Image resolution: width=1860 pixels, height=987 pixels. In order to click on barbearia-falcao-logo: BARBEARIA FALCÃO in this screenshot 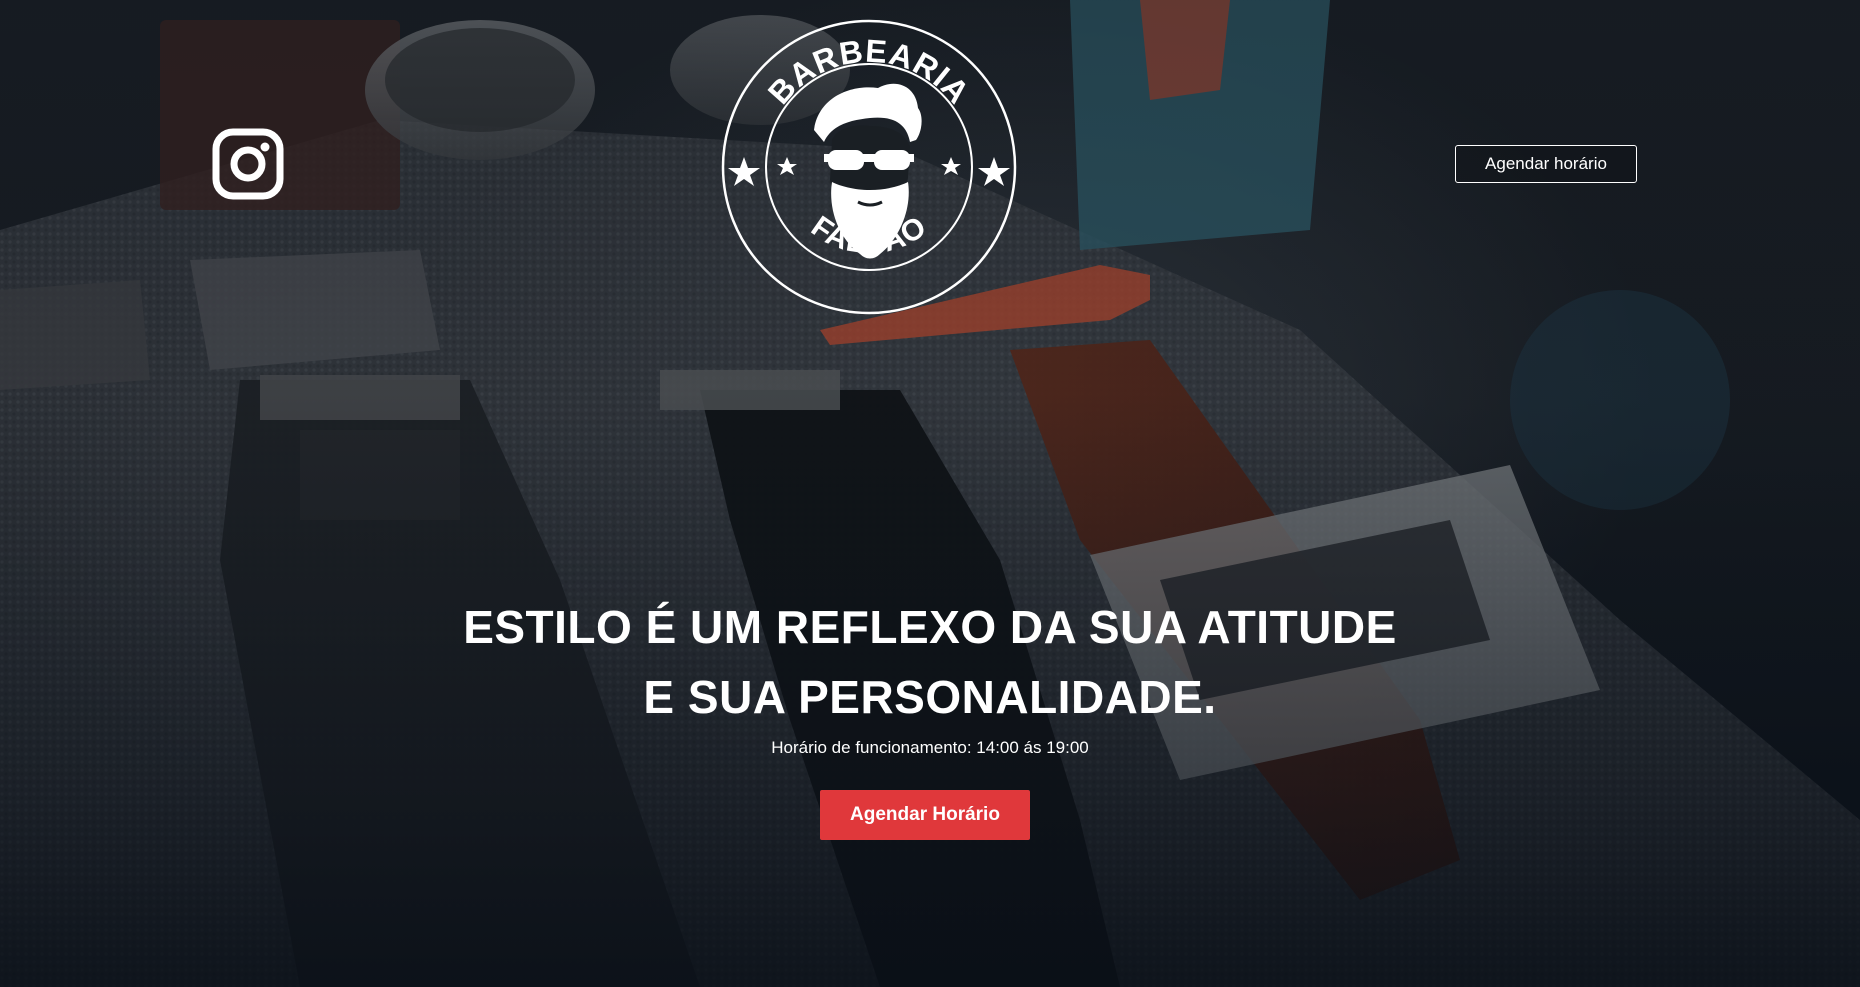, I will do `click(869, 167)`.